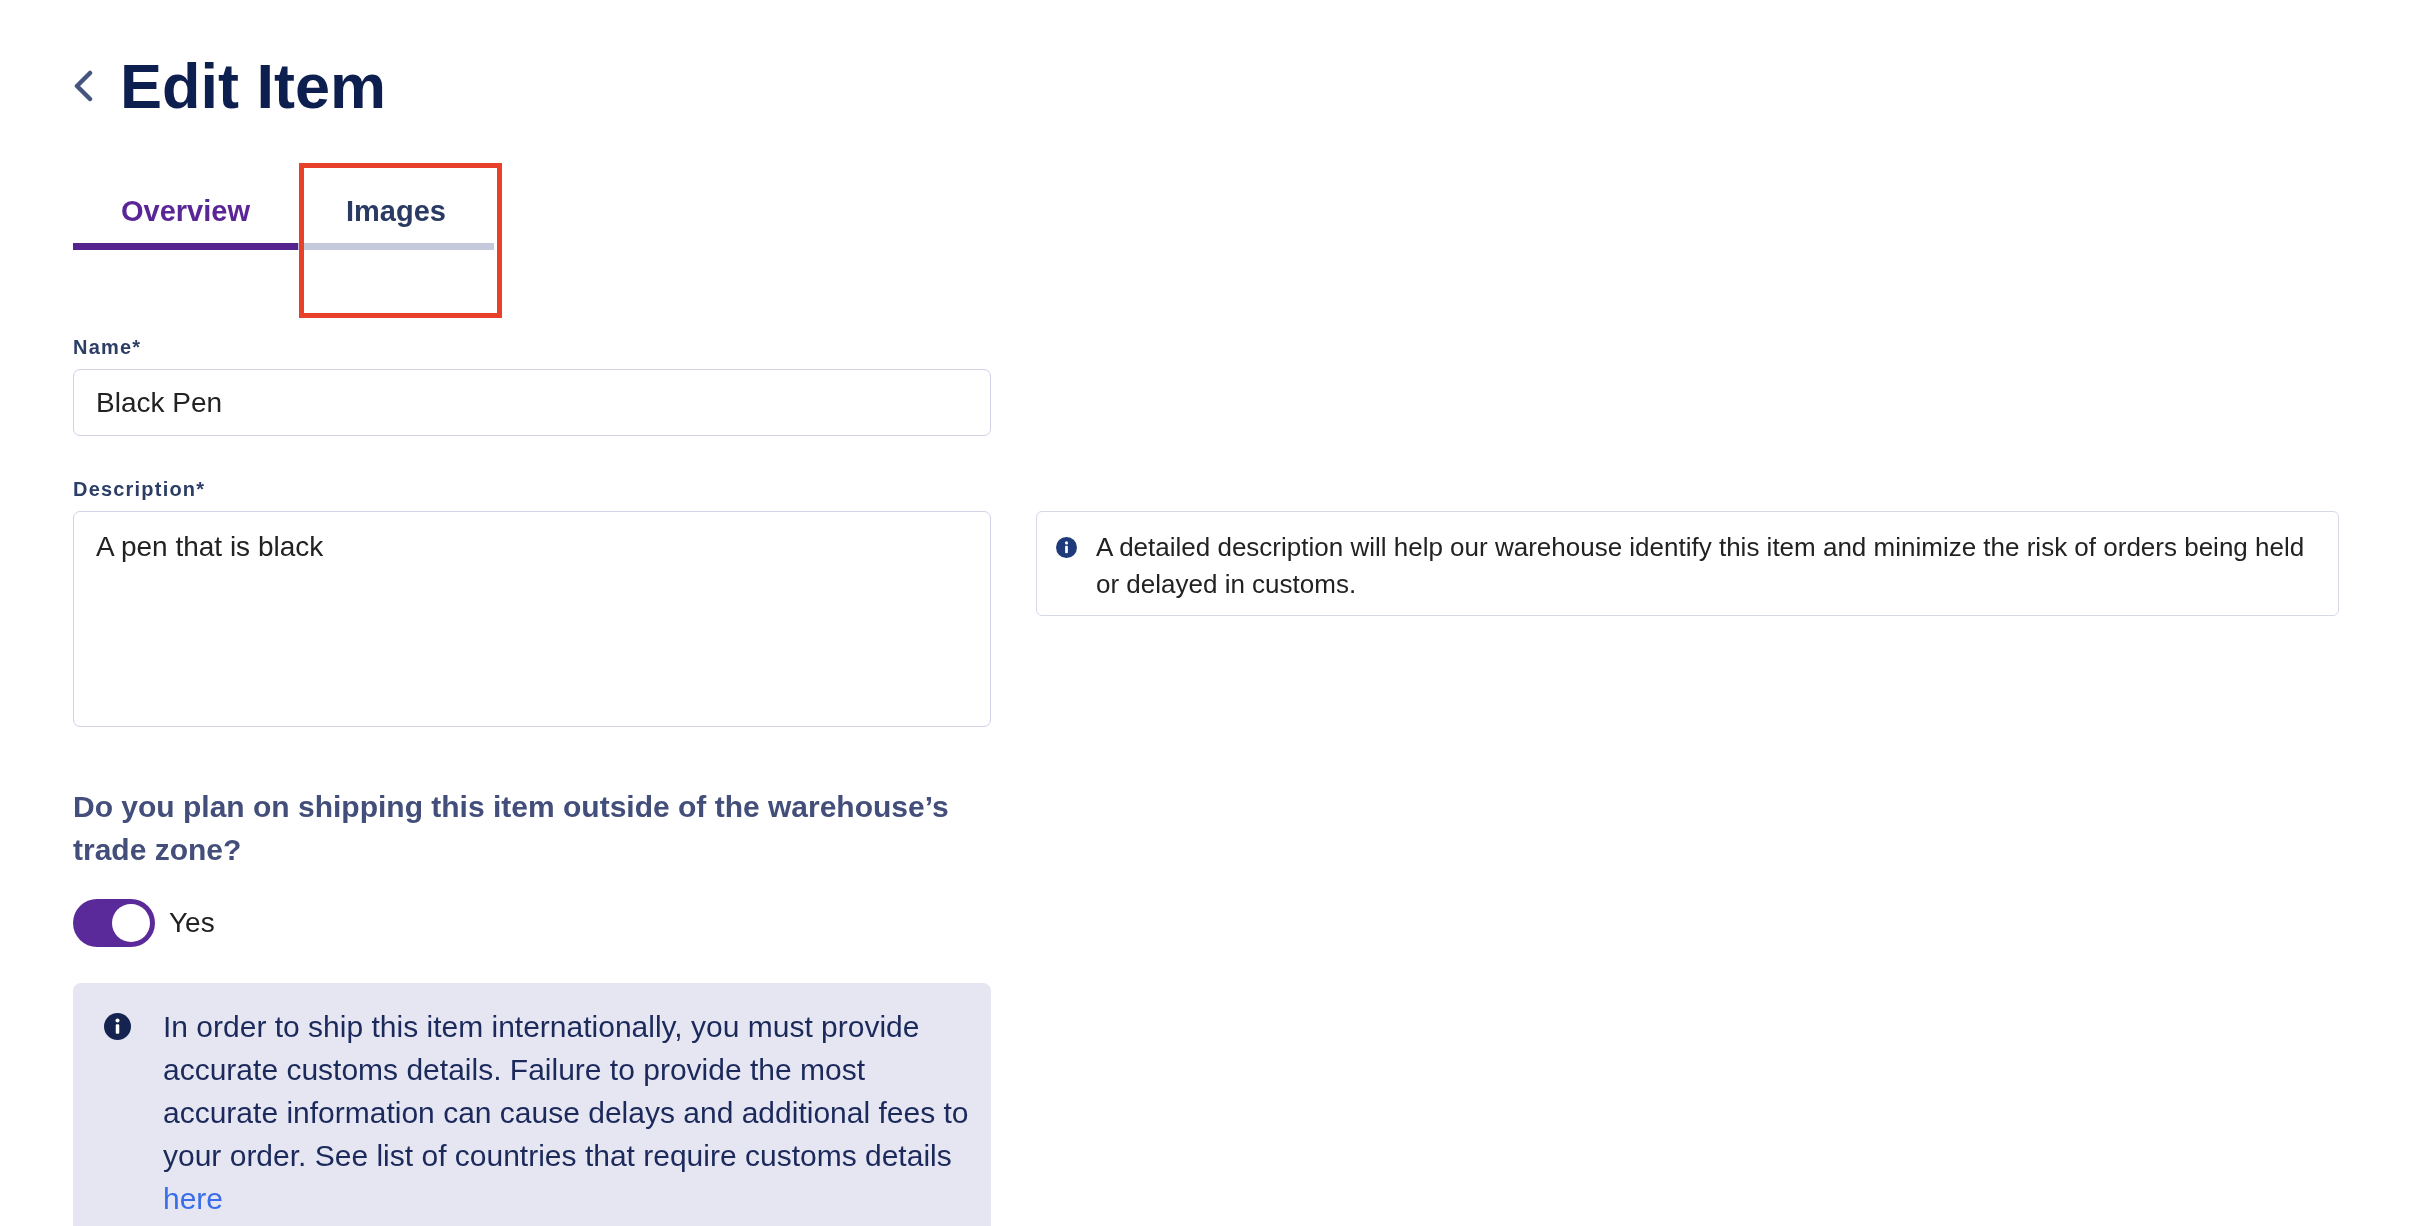 Image resolution: width=2410 pixels, height=1226 pixels. Describe the element at coordinates (114, 923) in the screenshot. I see `toggle-switch` at that location.